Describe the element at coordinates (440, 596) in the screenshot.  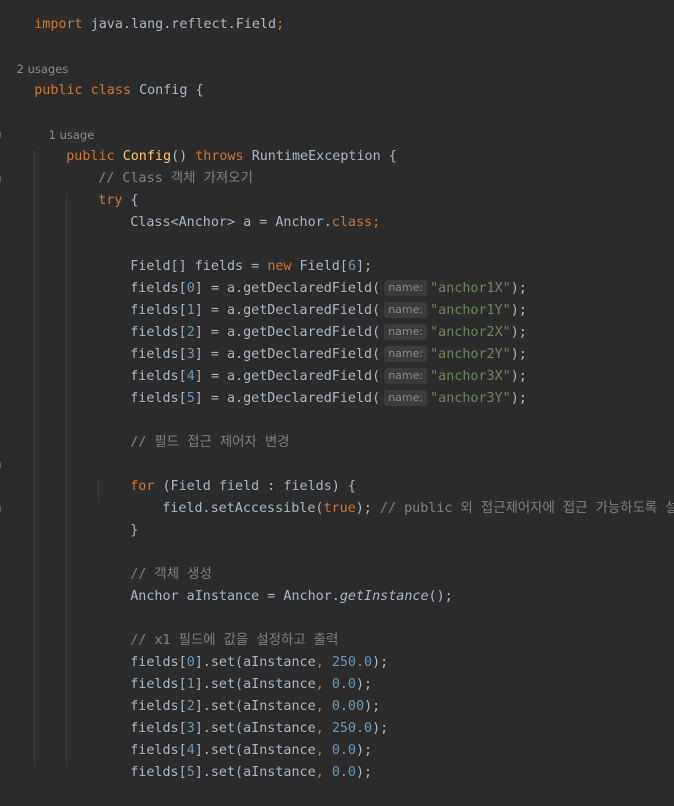
I see `code-text: ();` at that location.